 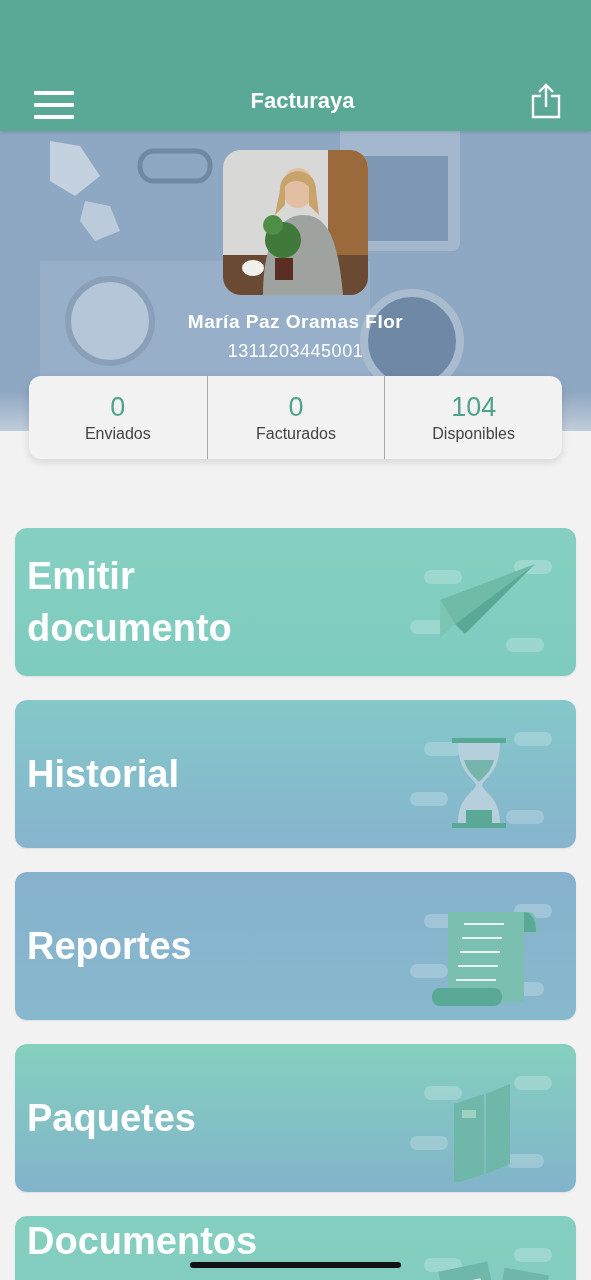 What do you see at coordinates (302, 101) in the screenshot?
I see `app-title: Facturaya` at bounding box center [302, 101].